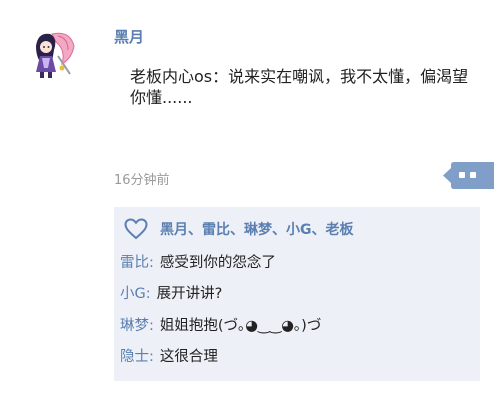 The image size is (494, 401). I want to click on likes-row: 黑月、雷比、琳梦、小G、老板, so click(239, 229).